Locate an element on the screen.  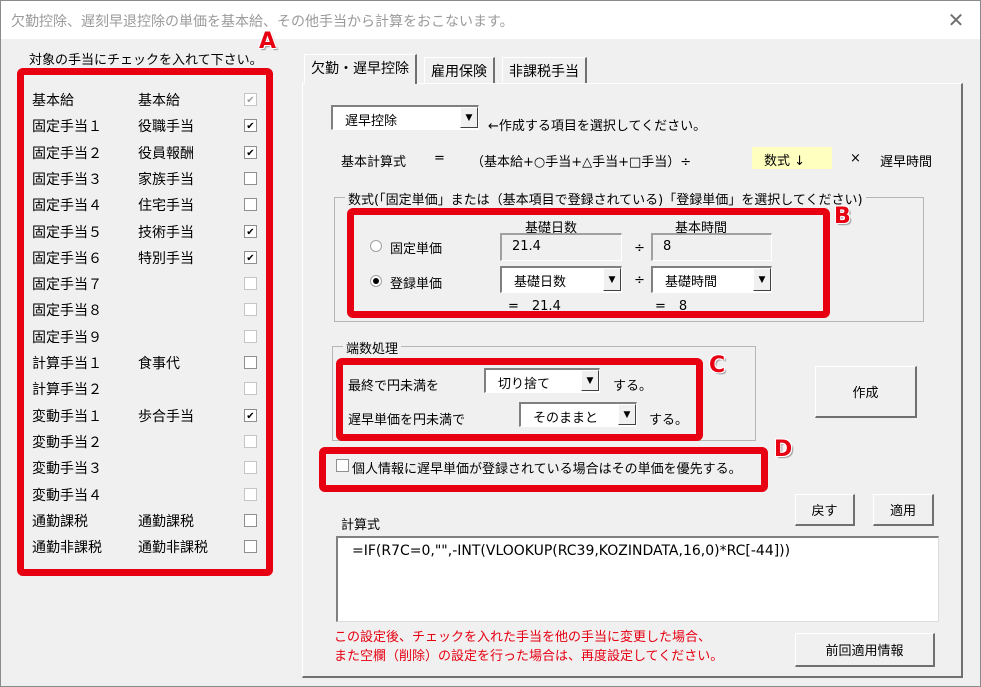
allowance-name: 家族手当 is located at coordinates (166, 179).